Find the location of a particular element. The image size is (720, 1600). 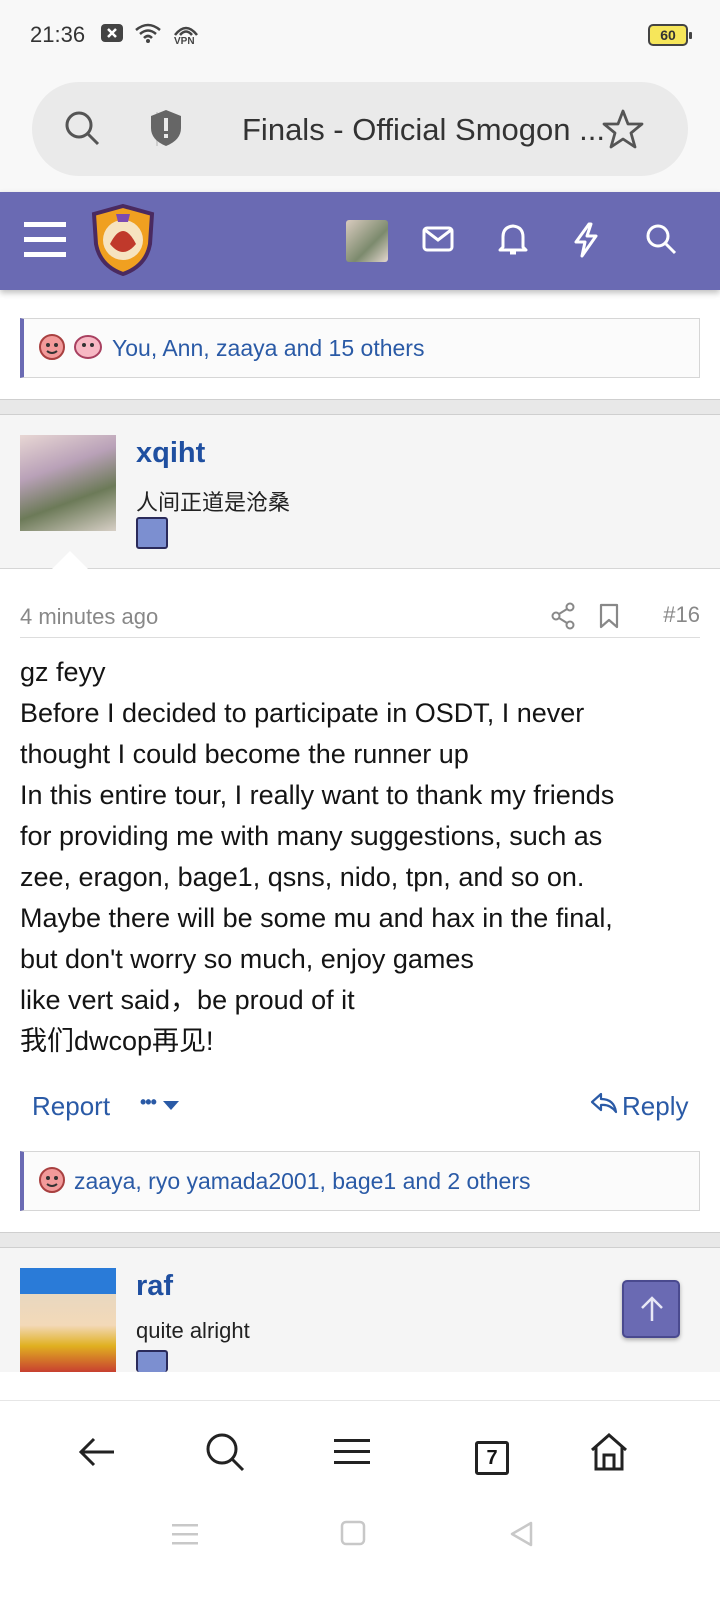

system-navigation-bar is located at coordinates (360, 1555).